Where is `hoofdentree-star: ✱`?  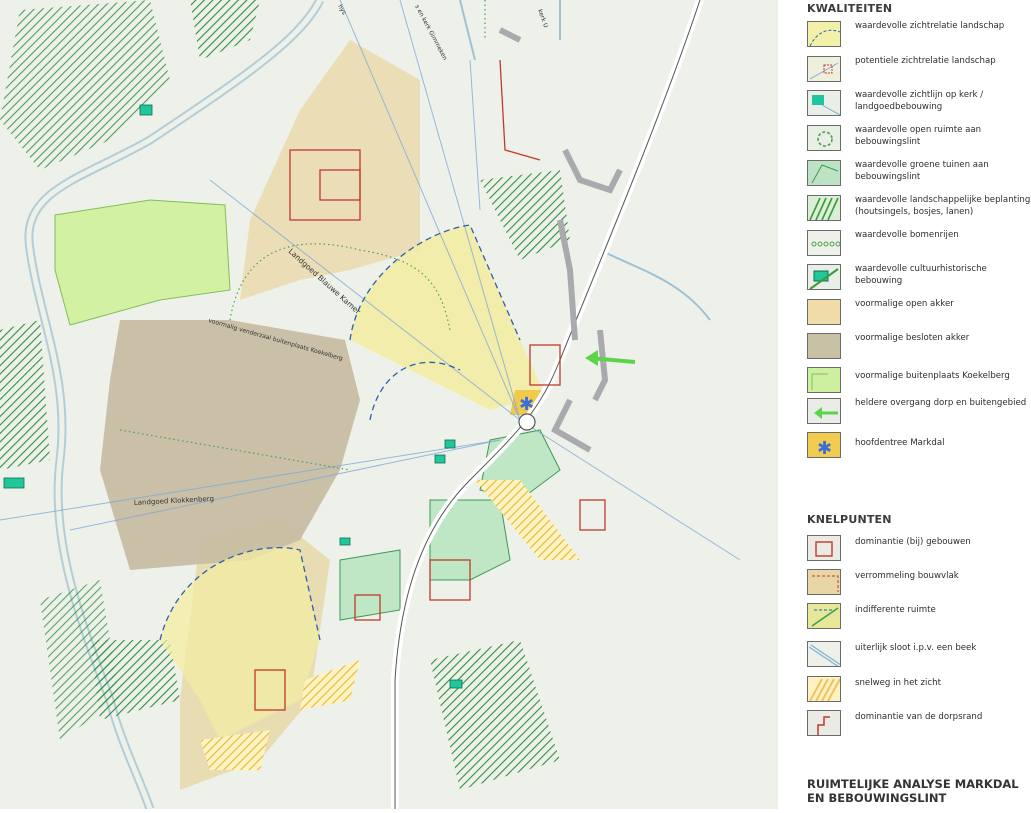
hoofdentree-star: ✱ is located at coordinates (526, 404).